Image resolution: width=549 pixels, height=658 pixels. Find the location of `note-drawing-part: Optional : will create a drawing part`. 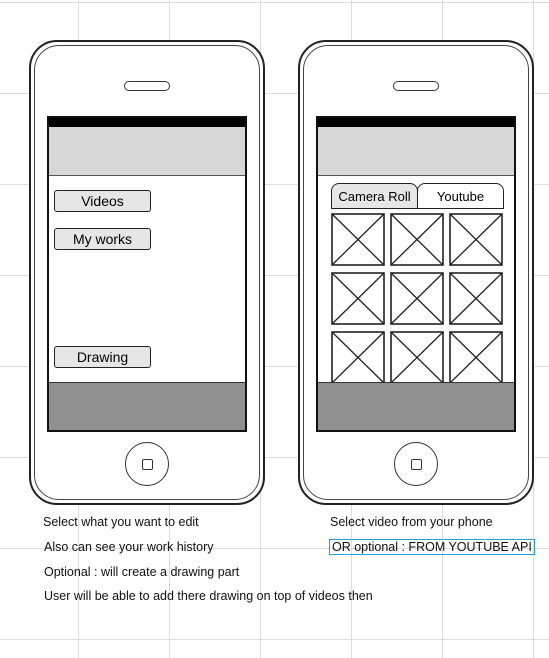

note-drawing-part: Optional : will create a drawing part is located at coordinates (142, 572).